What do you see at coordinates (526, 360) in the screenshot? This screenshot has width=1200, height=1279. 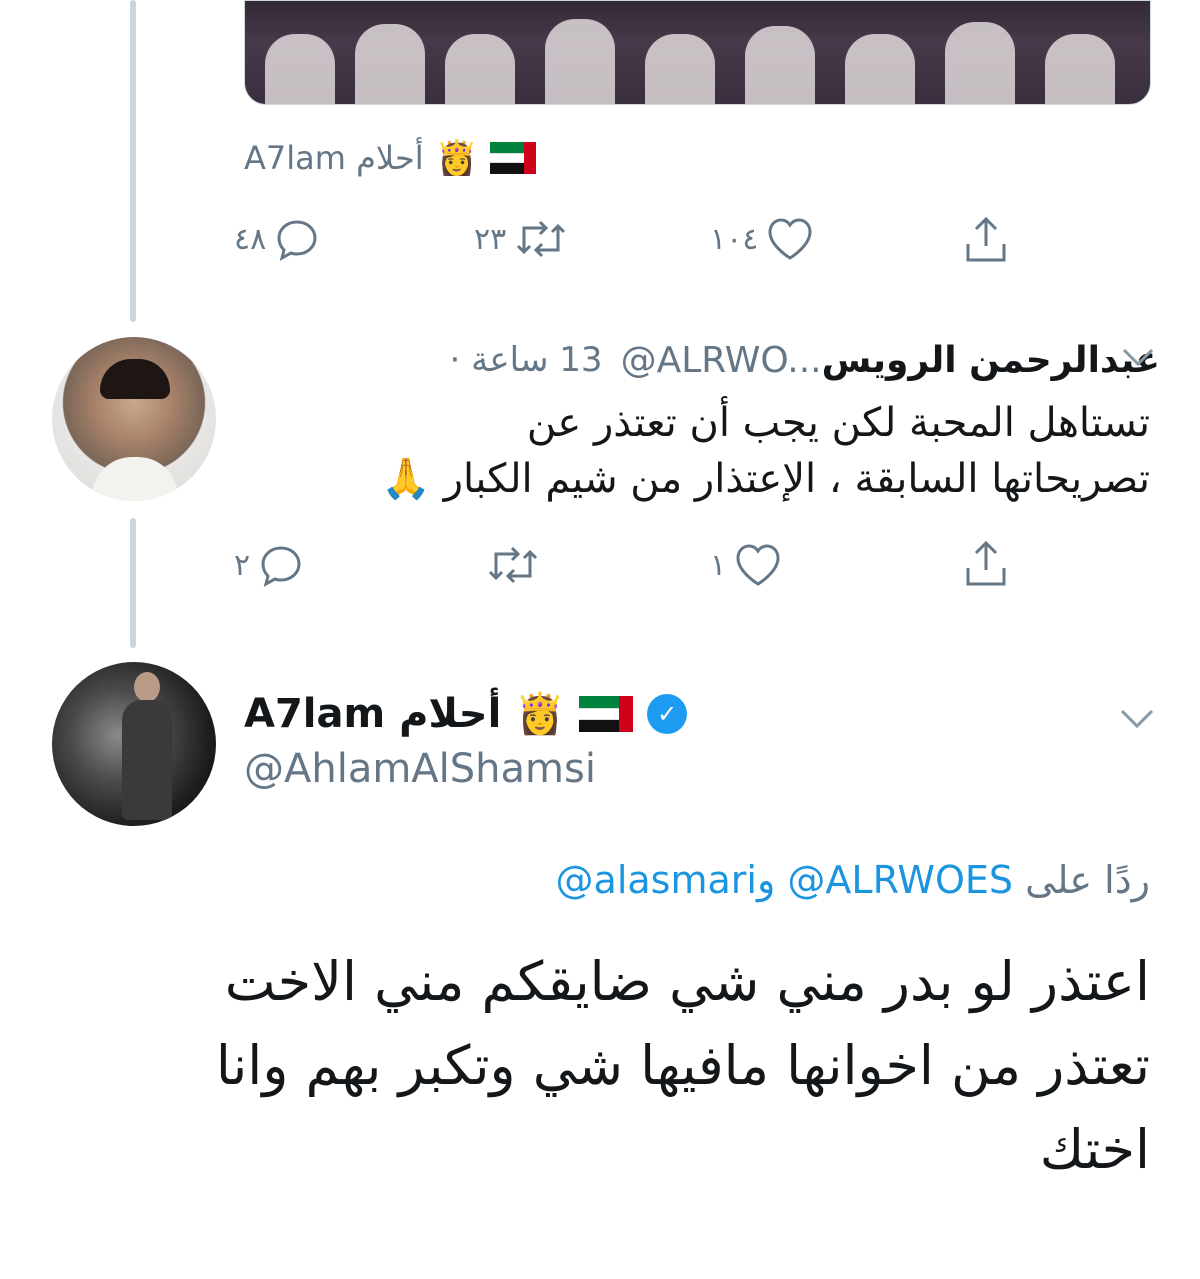 I see `reply1-time: 13 ساعة ·` at bounding box center [526, 360].